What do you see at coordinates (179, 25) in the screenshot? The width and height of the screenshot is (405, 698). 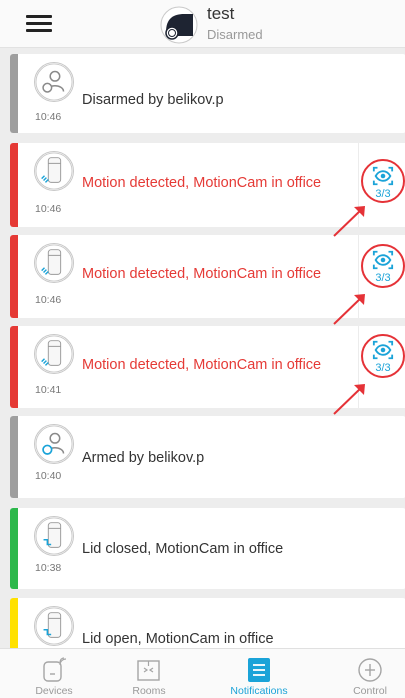 I see `hub-device-icon` at bounding box center [179, 25].